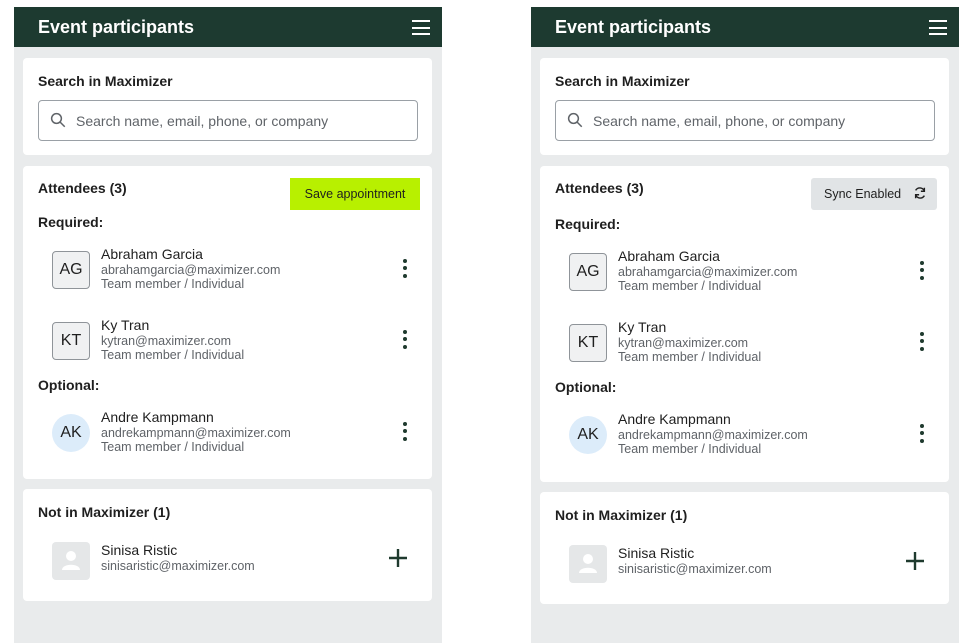 Image resolution: width=978 pixels, height=643 pixels. Describe the element at coordinates (920, 193) in the screenshot. I see `sync-icon` at that location.